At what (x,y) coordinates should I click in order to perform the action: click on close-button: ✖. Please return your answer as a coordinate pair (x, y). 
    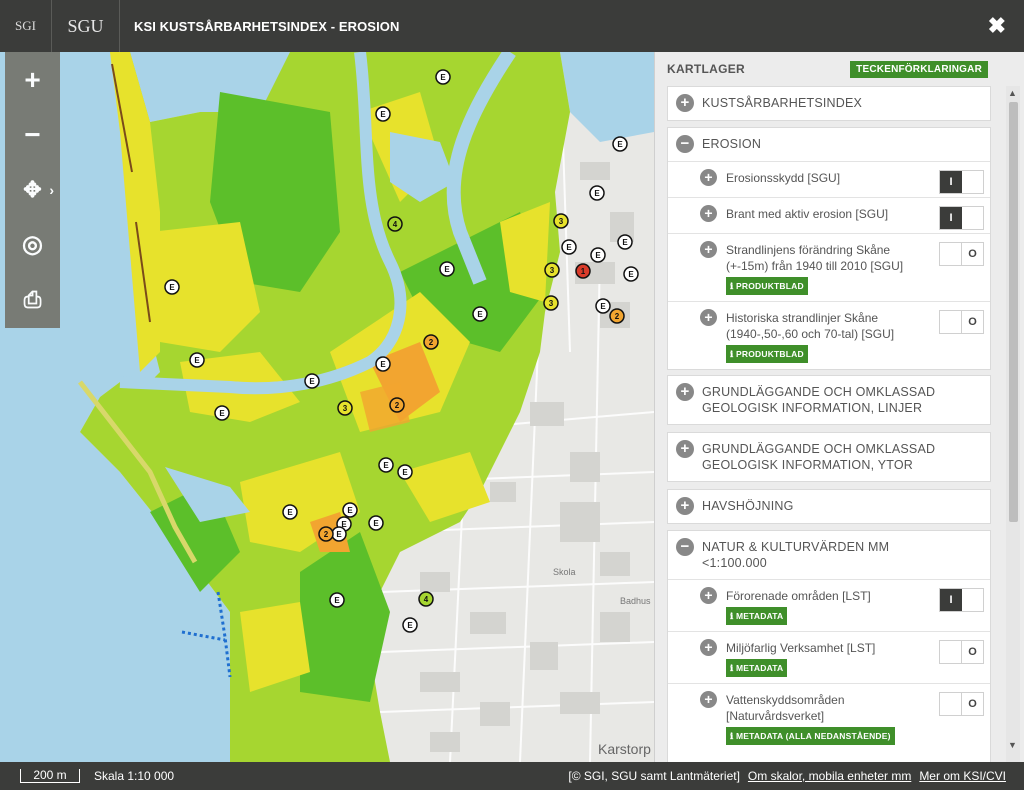
    Looking at the image, I should click on (997, 26).